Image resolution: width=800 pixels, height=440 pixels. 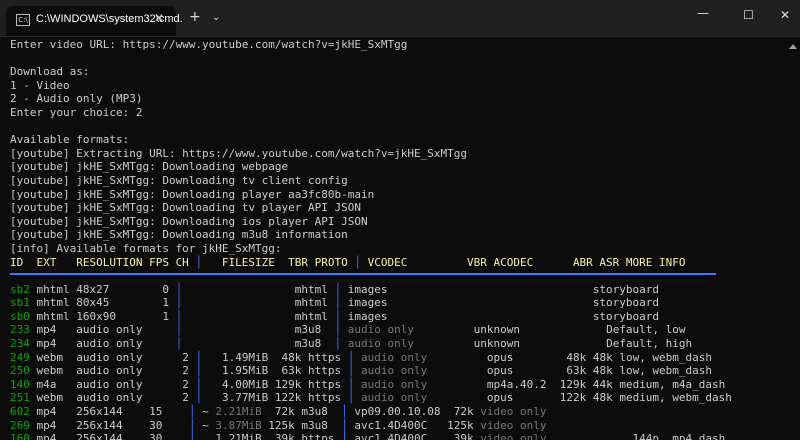 What do you see at coordinates (523, 262) in the screenshot?
I see `terminal-text: VCODEC VBR ACODEC ABR ASR MORE INFO` at bounding box center [523, 262].